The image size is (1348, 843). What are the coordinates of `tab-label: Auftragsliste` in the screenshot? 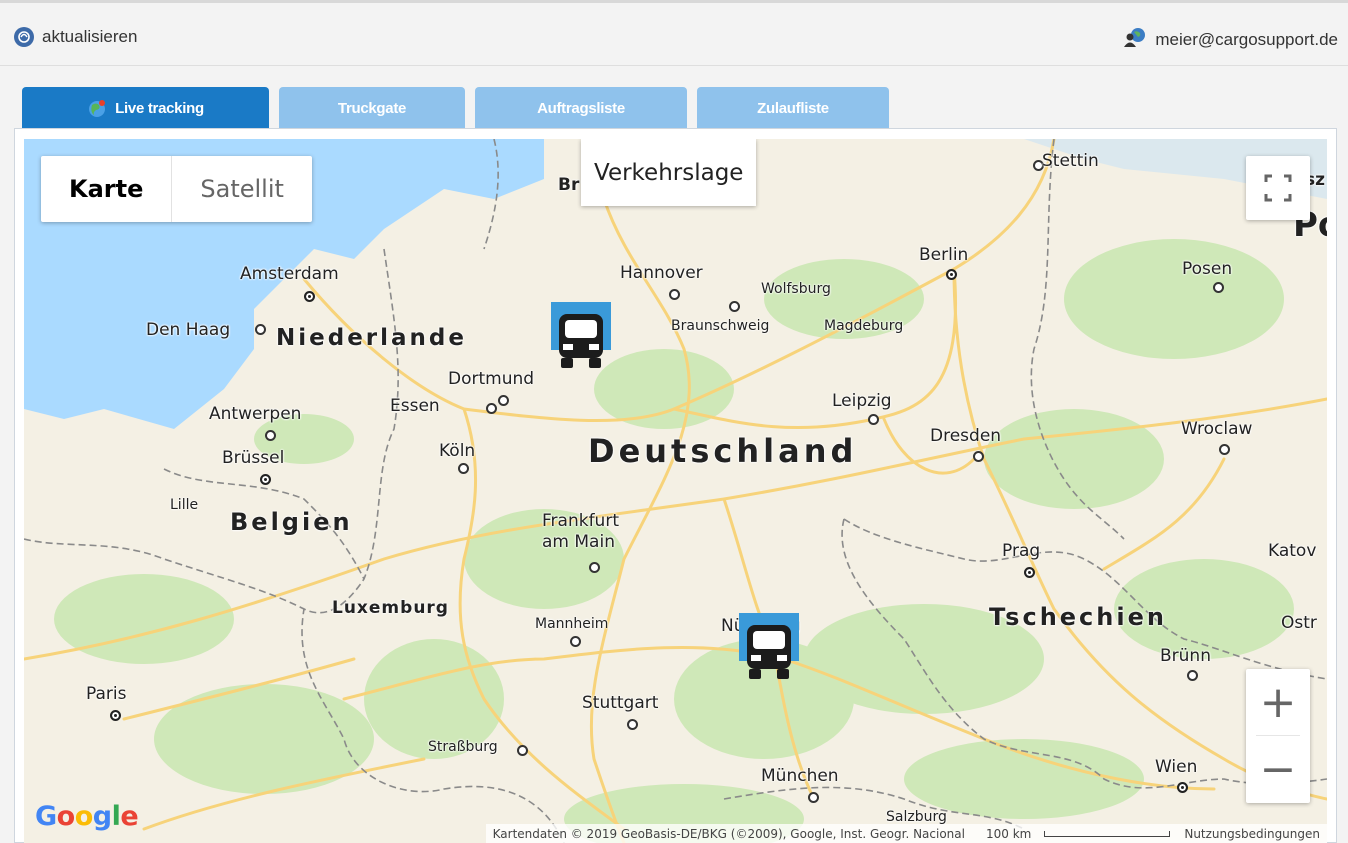 It's located at (581, 108).